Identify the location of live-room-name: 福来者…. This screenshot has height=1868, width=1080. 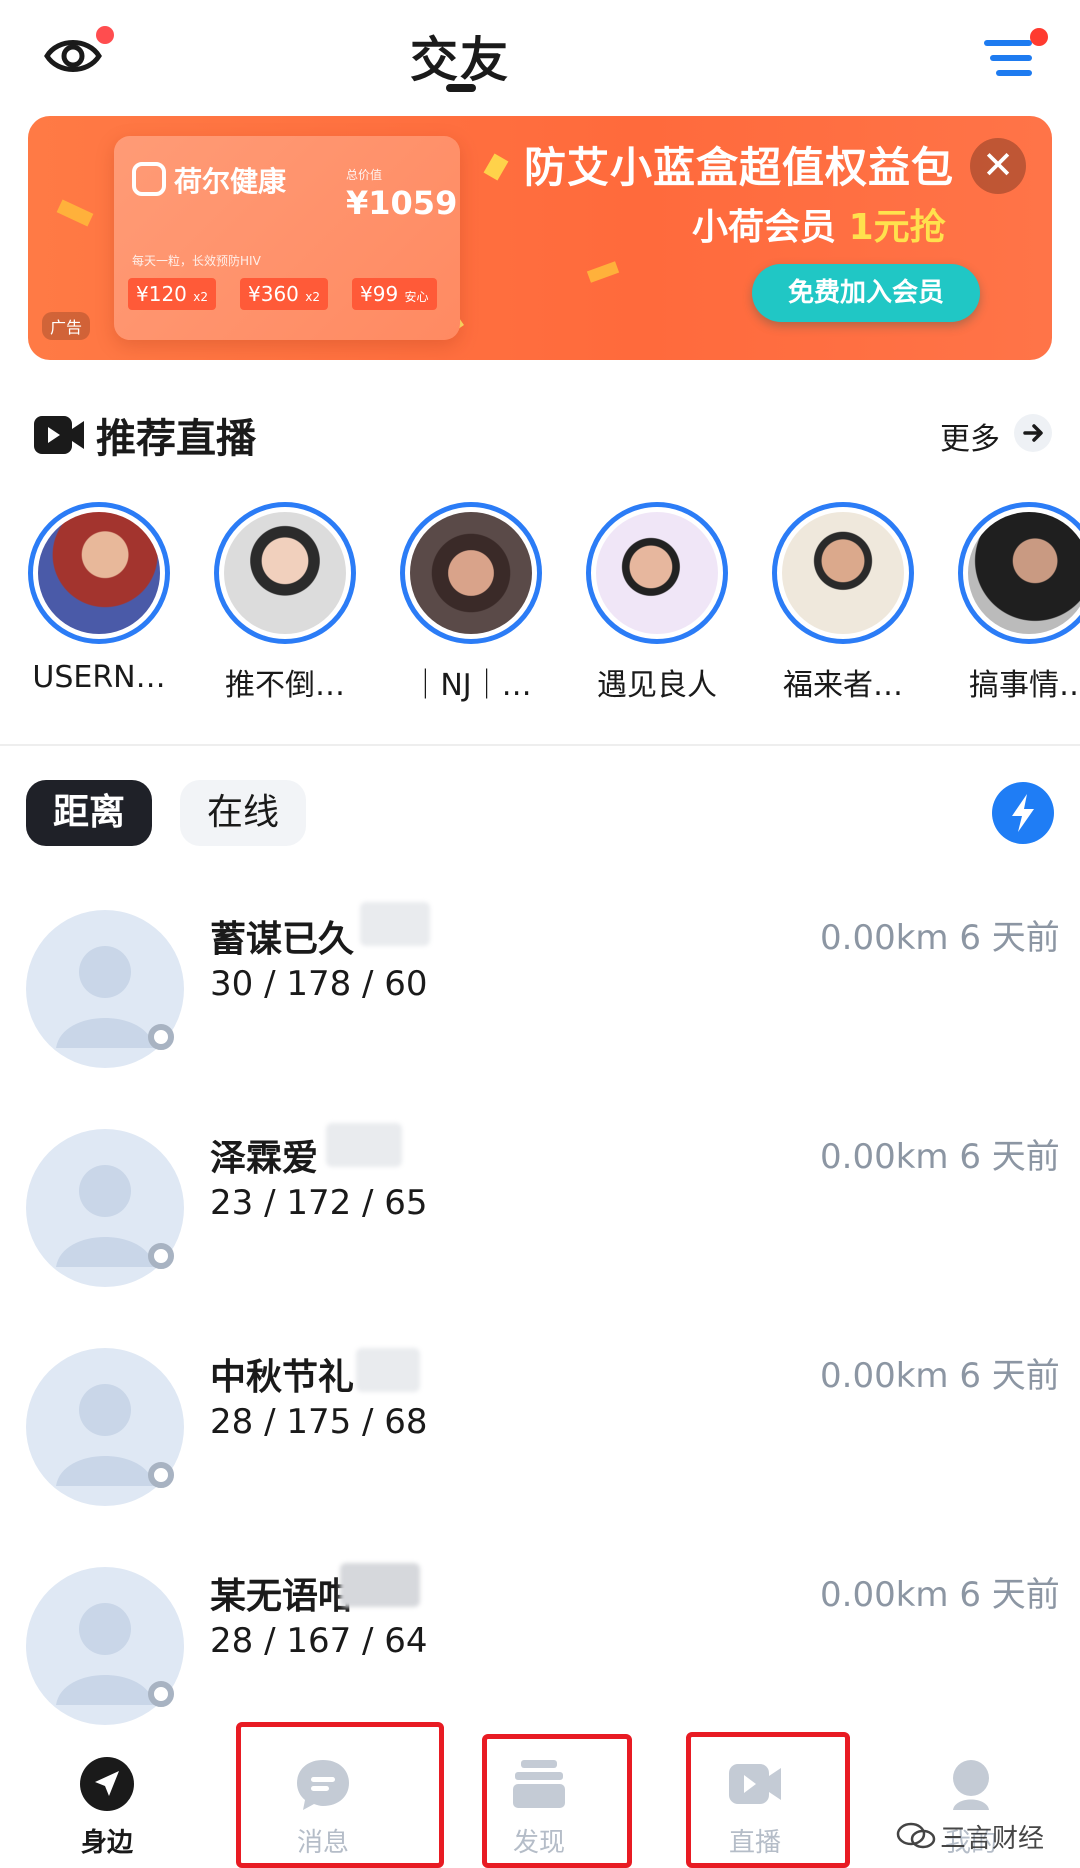
(843, 685).